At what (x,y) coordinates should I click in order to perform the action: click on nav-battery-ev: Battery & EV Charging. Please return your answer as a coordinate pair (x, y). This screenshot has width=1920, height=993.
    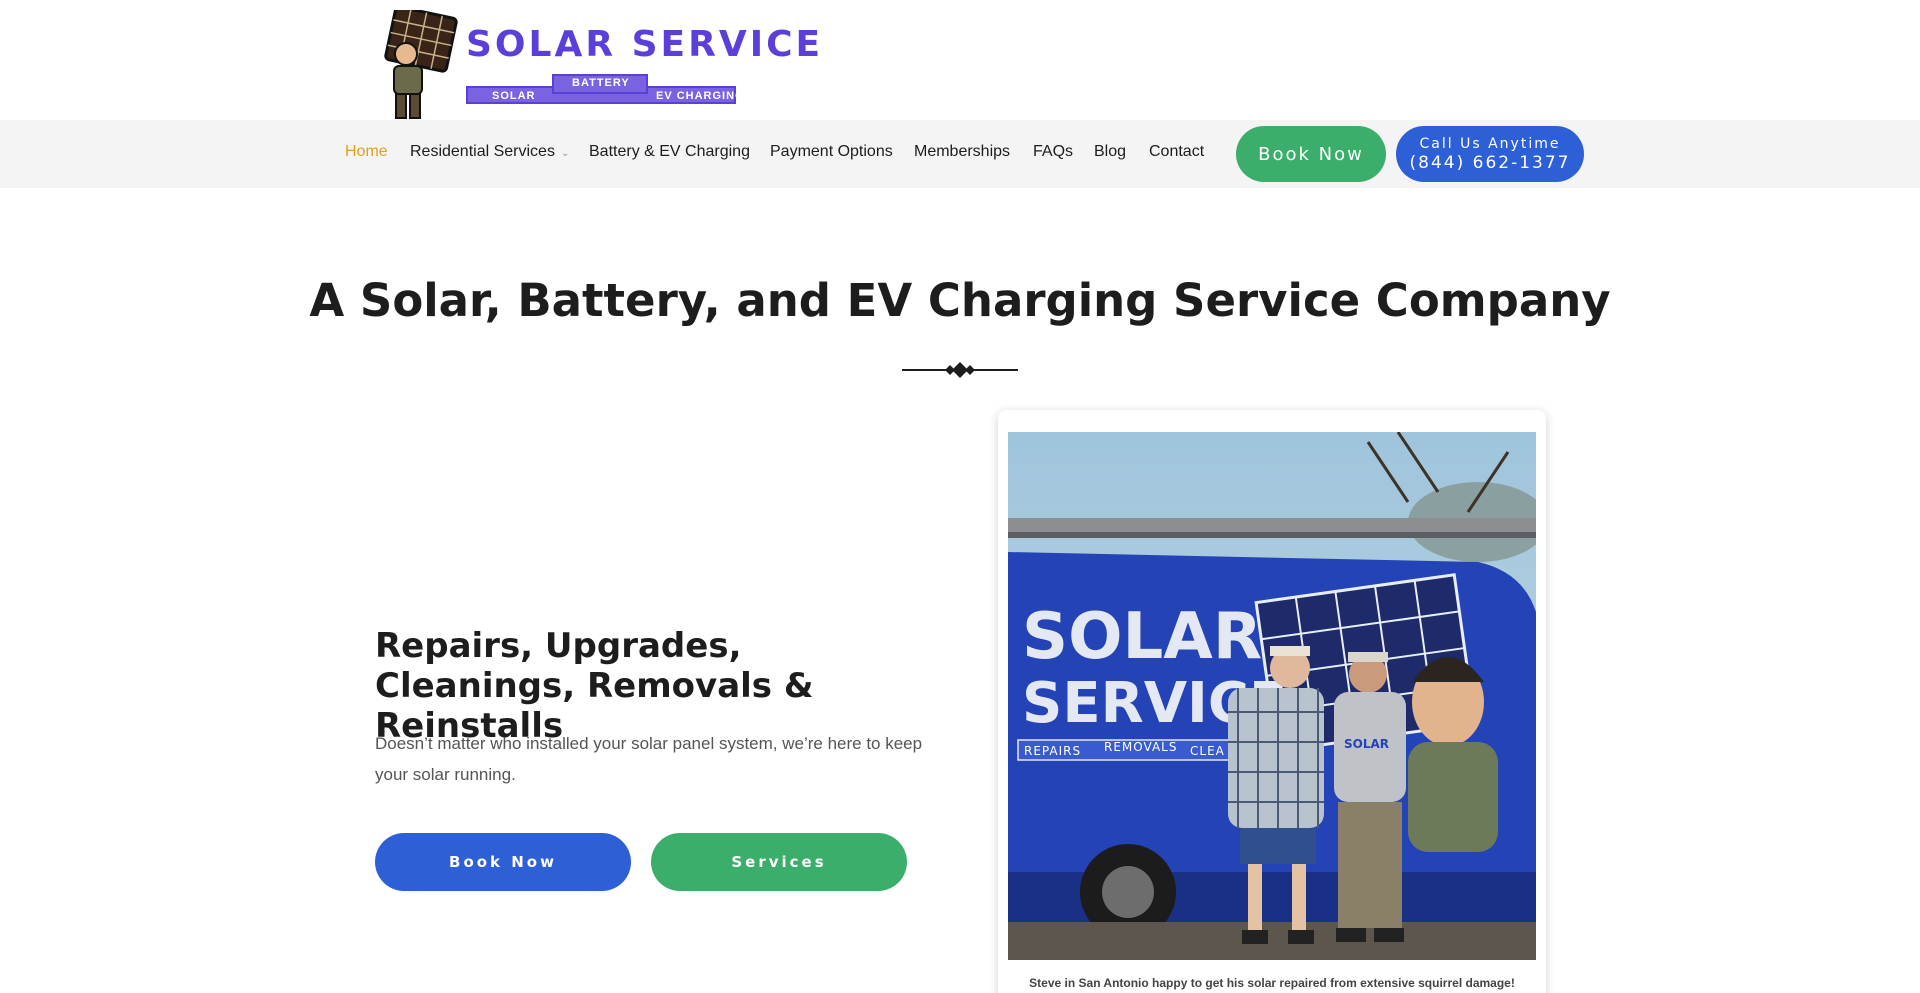
    Looking at the image, I should click on (669, 152).